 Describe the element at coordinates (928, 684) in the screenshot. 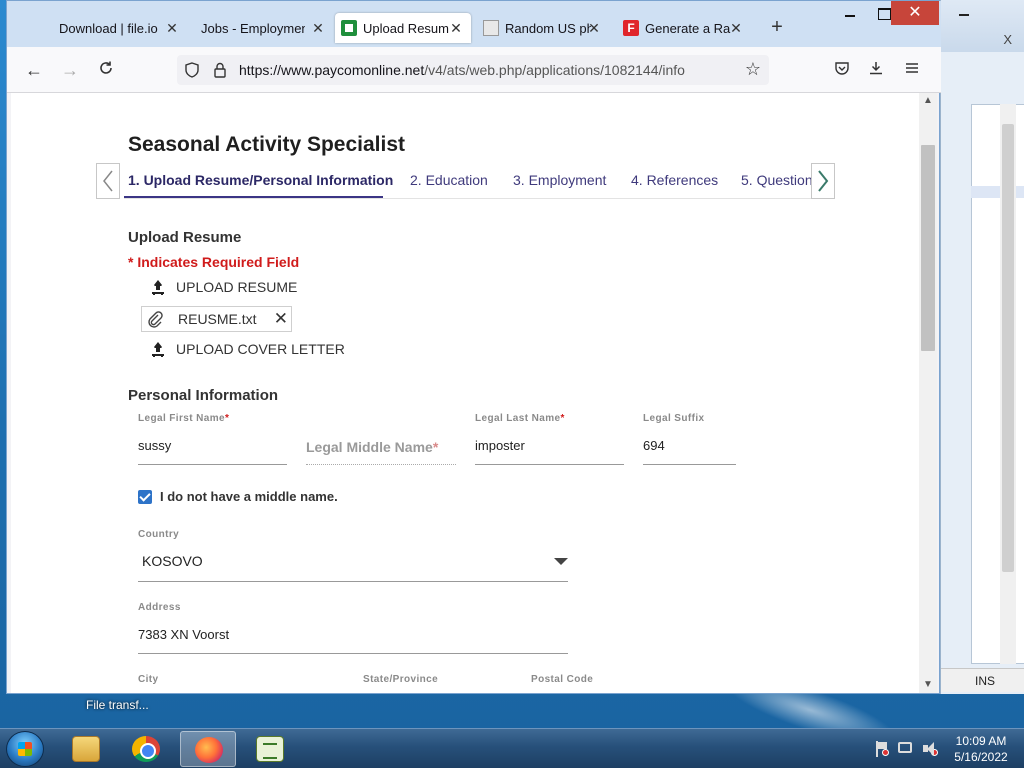

I see `scroll-down-arrow-icon: ▼` at that location.